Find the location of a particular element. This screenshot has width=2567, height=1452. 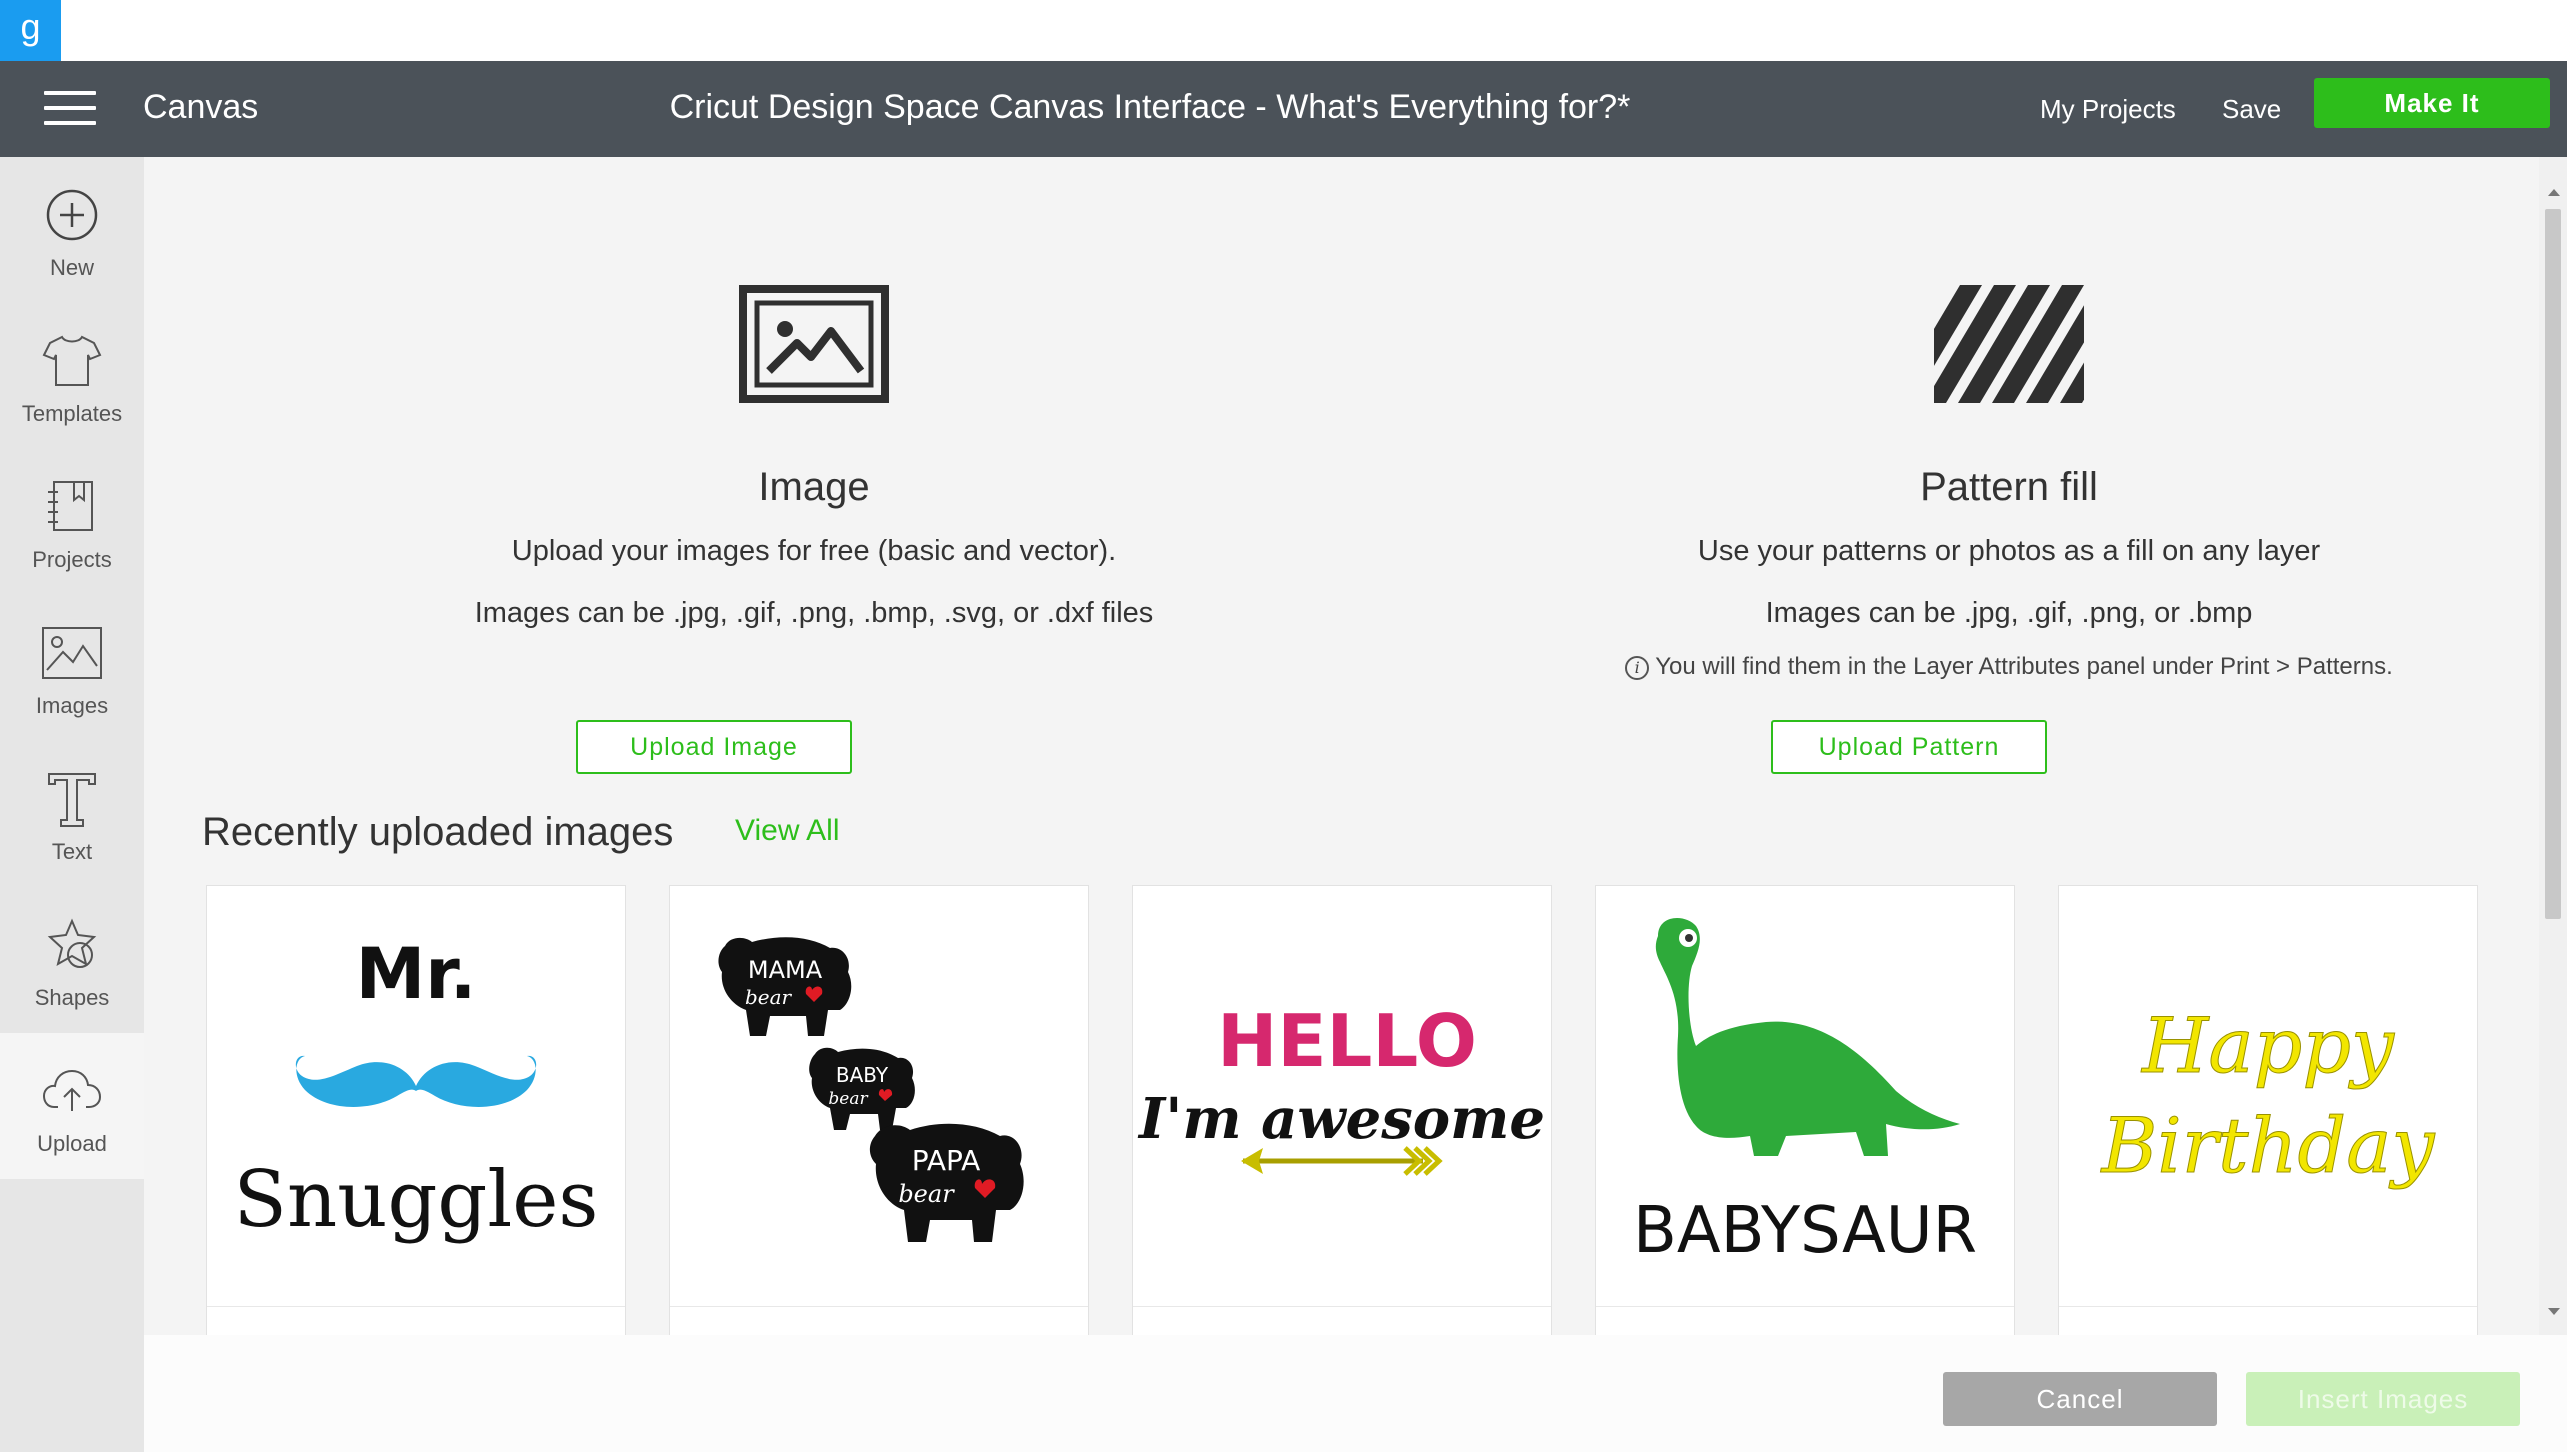

recent-image-card: MAMA bear BABY bear PAPA bear is located at coordinates (879, 1110).